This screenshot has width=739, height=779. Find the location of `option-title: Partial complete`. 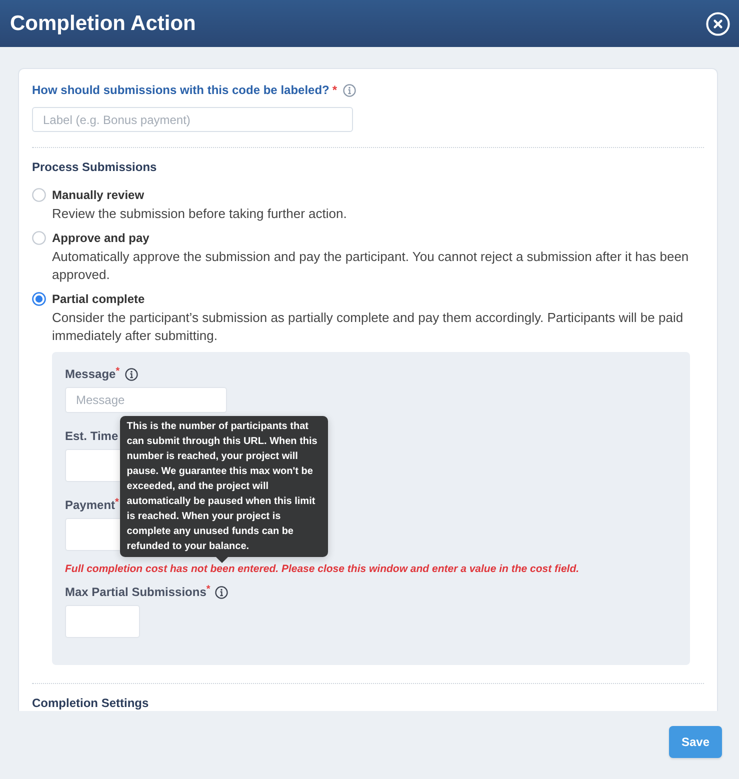

option-title: Partial complete is located at coordinates (99, 299).